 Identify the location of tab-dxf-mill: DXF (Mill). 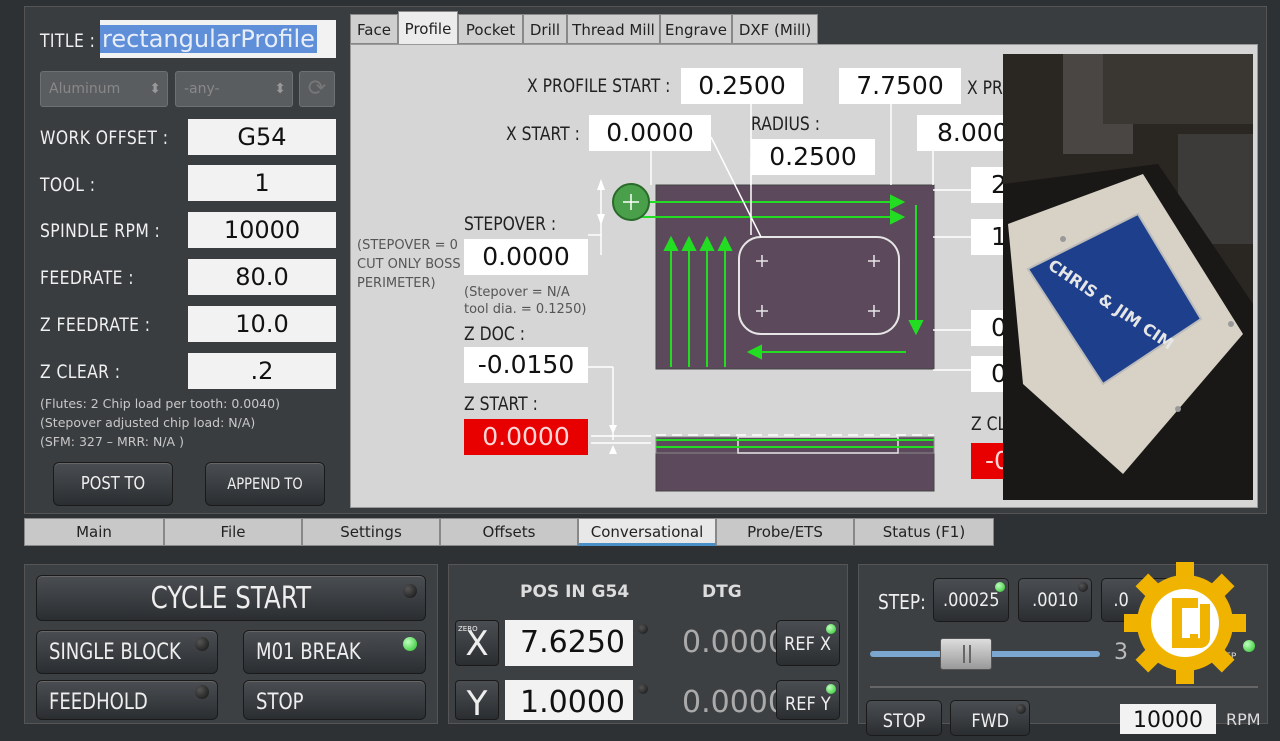
(775, 29).